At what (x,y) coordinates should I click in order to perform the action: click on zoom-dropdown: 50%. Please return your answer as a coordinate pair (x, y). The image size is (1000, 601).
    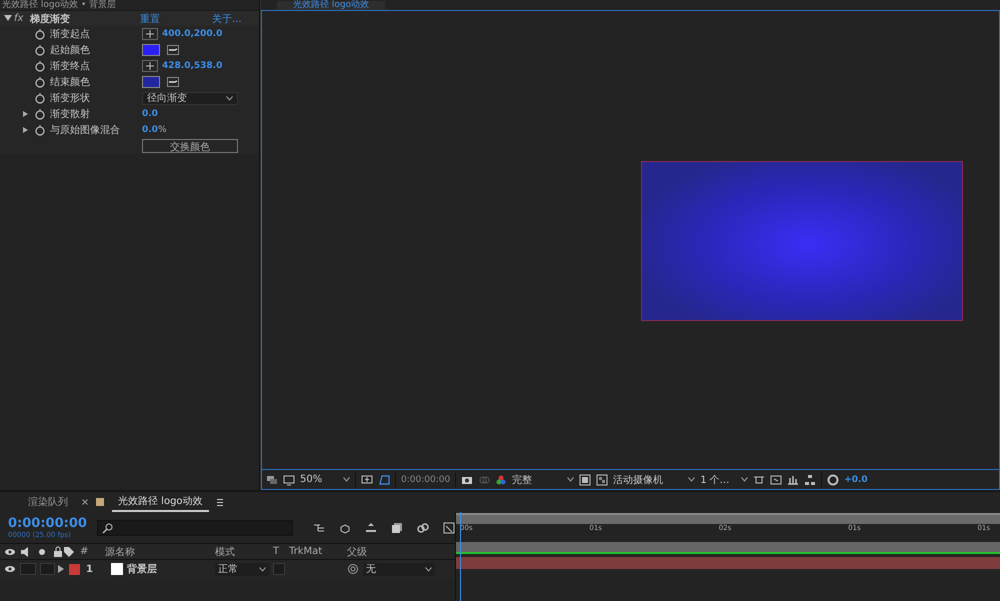
    Looking at the image, I should click on (325, 479).